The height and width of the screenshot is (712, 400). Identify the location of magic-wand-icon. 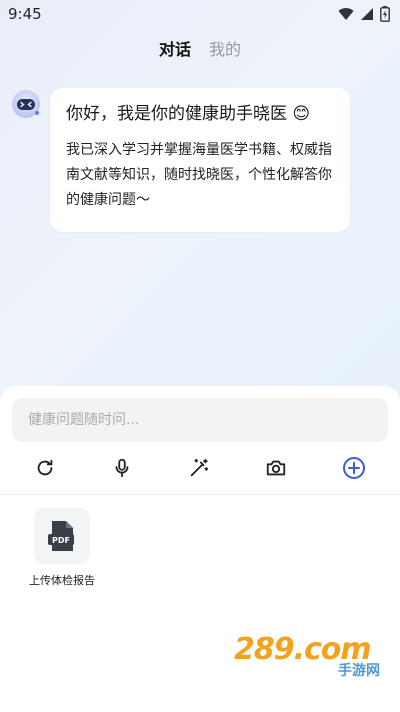
(199, 468).